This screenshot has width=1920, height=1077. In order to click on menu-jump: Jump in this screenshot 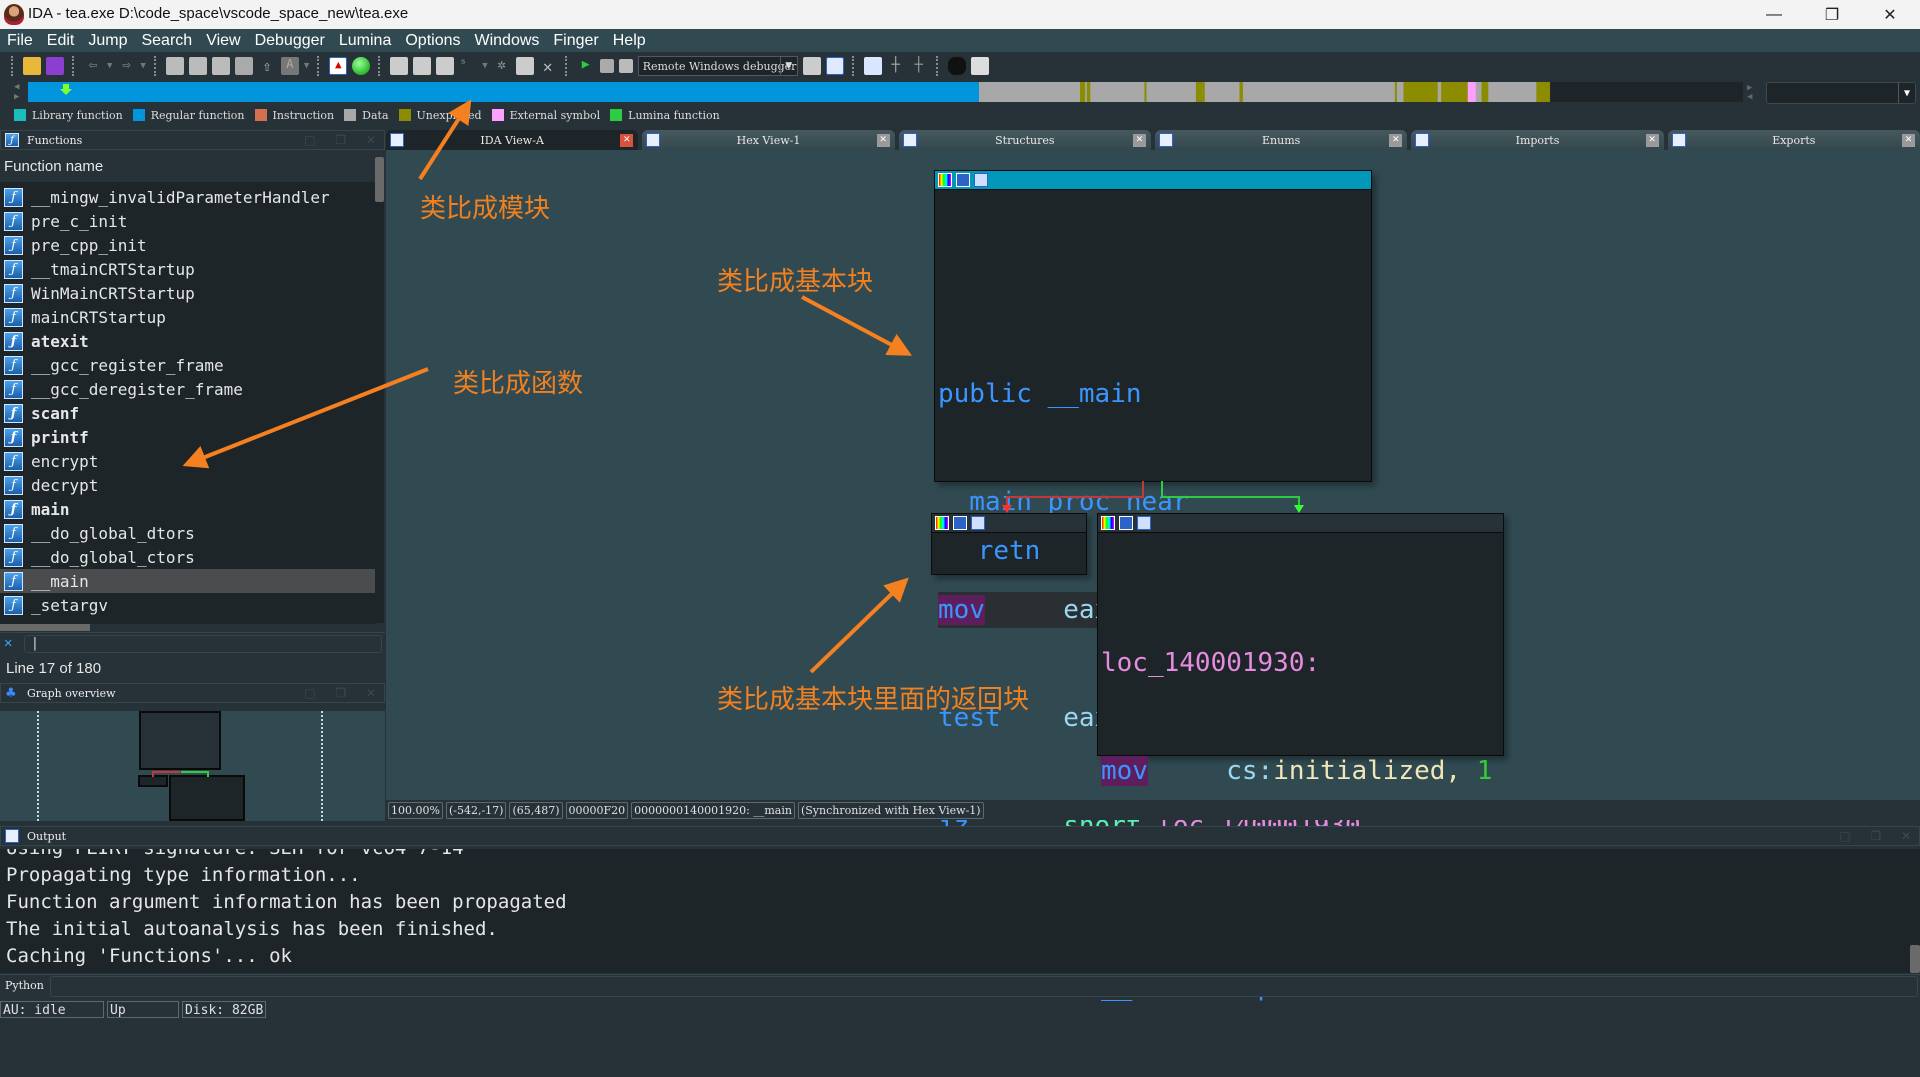, I will do `click(107, 41)`.